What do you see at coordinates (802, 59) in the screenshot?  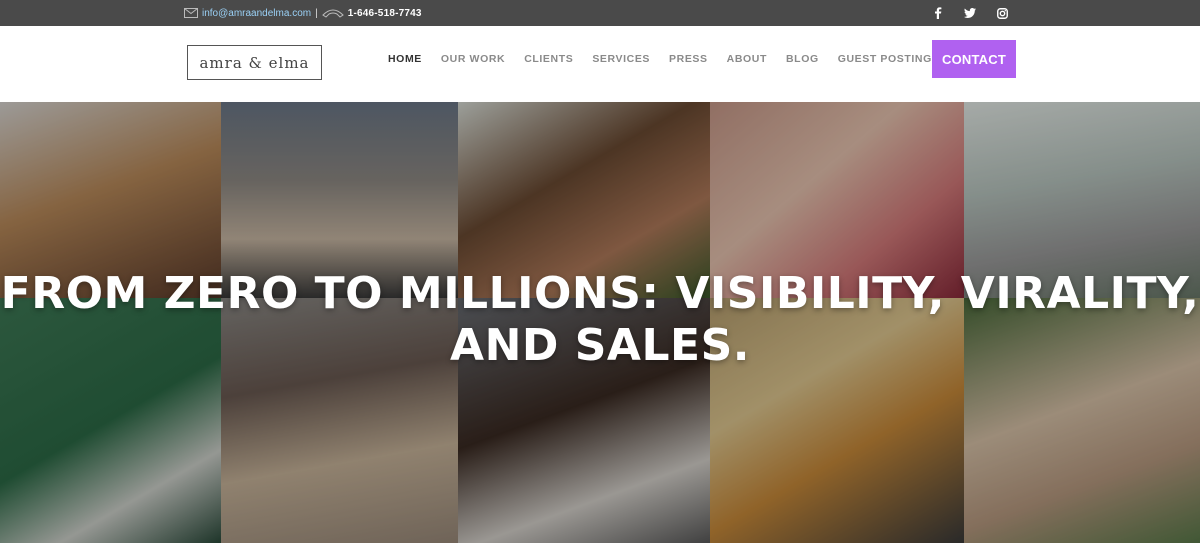 I see `nav-blog: BLOG` at bounding box center [802, 59].